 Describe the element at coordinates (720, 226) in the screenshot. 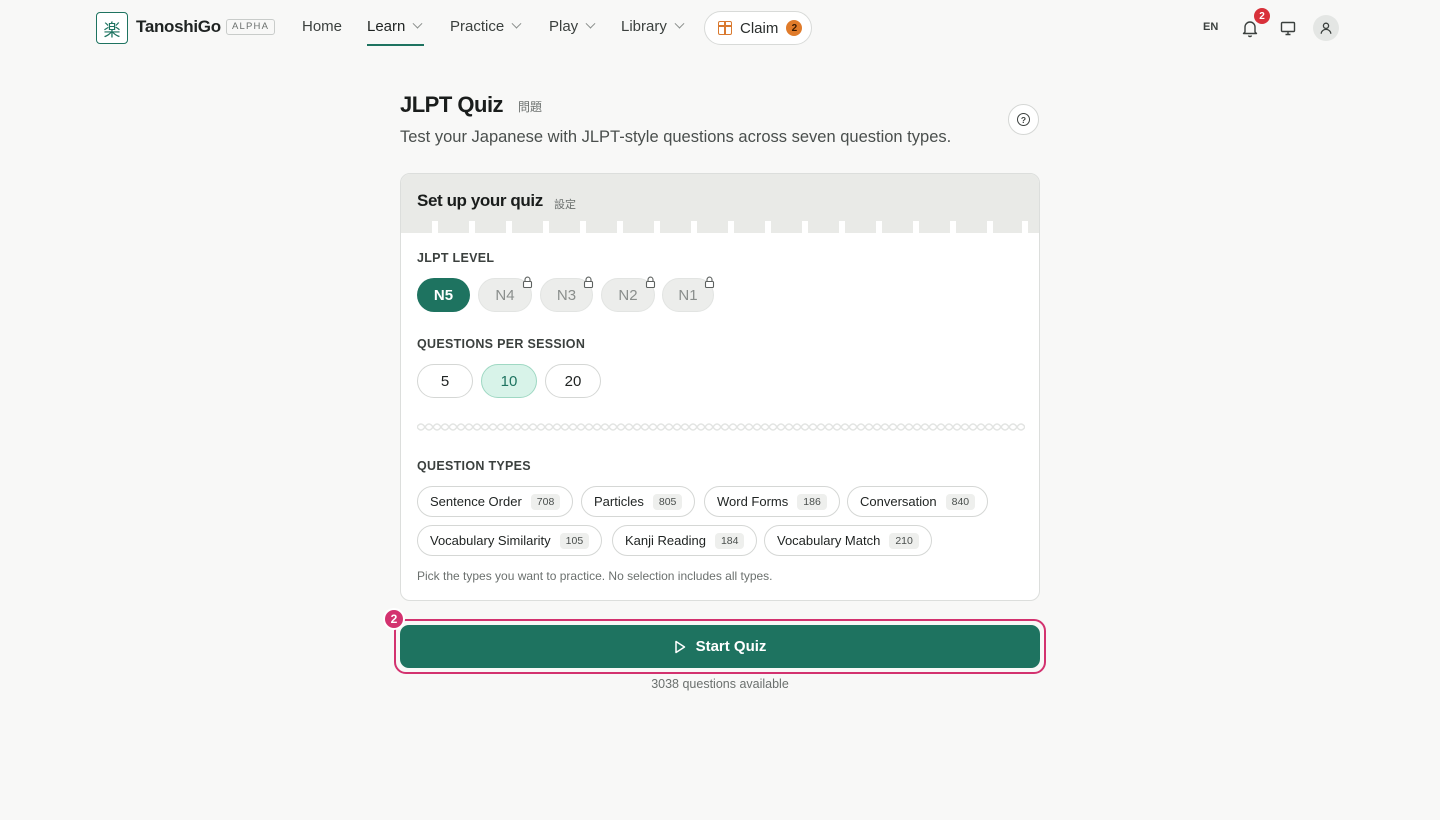

I see `torn-edge-decoration` at that location.